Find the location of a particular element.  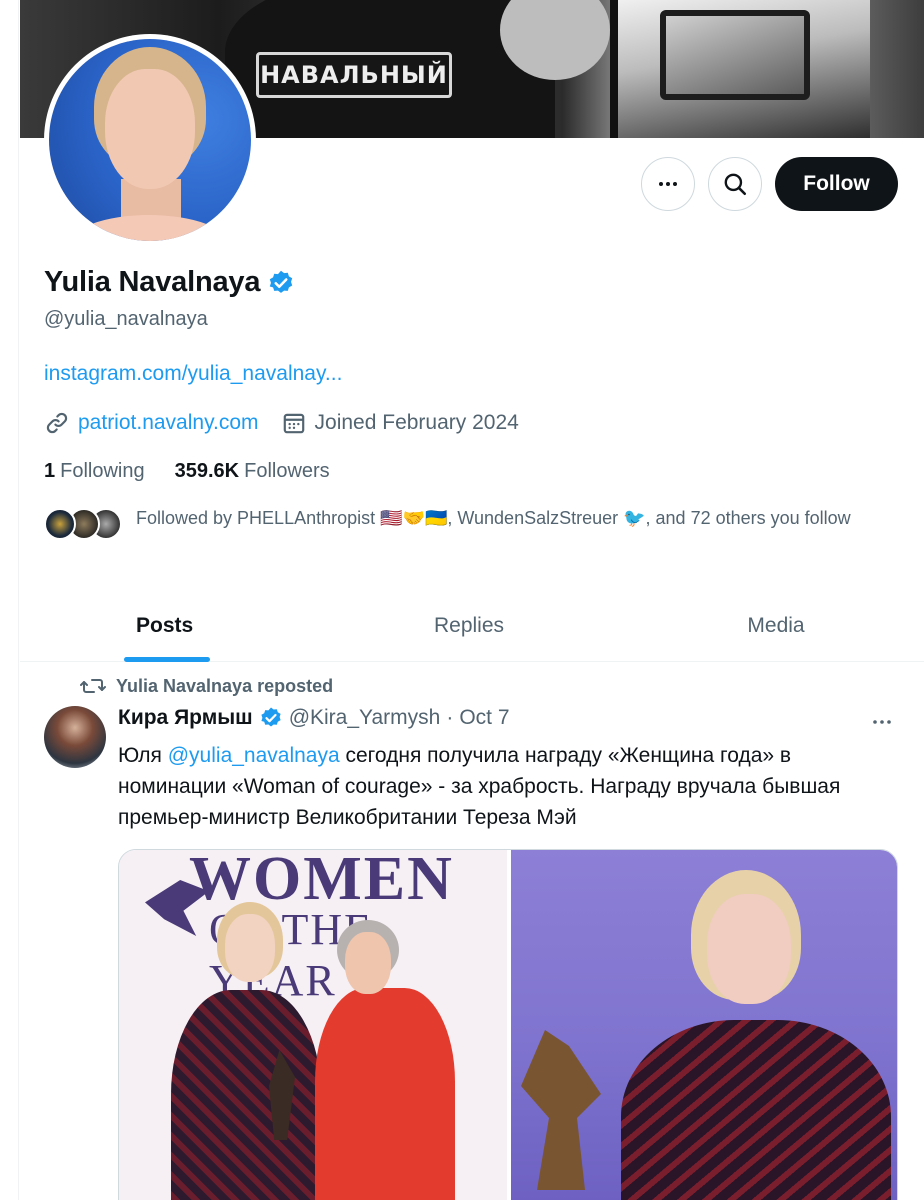

profile-meta: patriot.navalny.com Joined February 2024 is located at coordinates (281, 423).